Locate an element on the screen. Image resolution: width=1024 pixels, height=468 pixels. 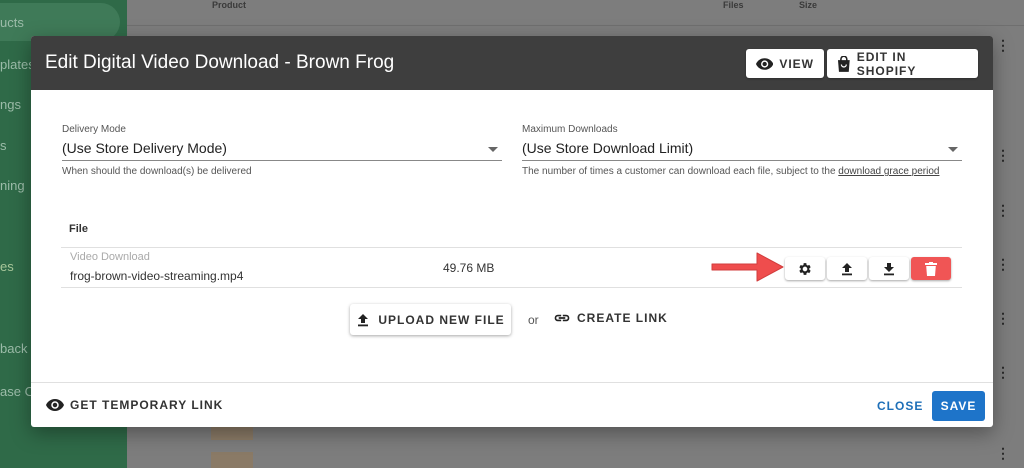
sidebar-item-ning: ning is located at coordinates (12, 185).